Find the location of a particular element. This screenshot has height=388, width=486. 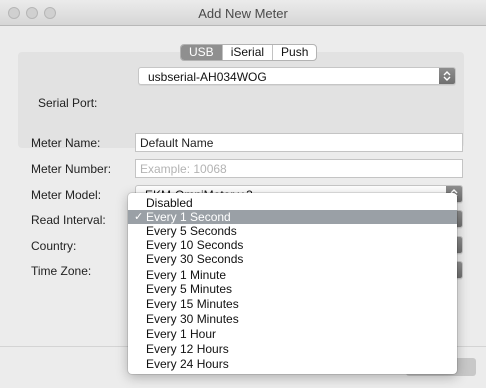

menu-item-label: Every 30 Seconds is located at coordinates (195, 259).